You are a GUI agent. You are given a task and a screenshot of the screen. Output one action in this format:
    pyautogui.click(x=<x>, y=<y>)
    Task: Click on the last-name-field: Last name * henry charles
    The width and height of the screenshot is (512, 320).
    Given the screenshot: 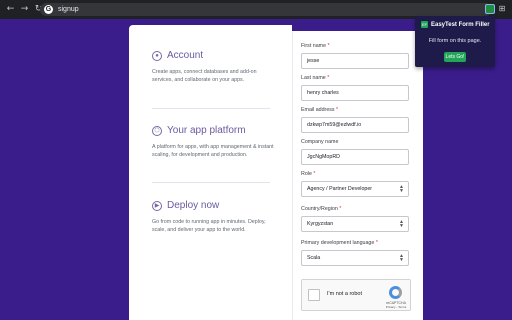 What is the action you would take?
    pyautogui.click(x=355, y=87)
    